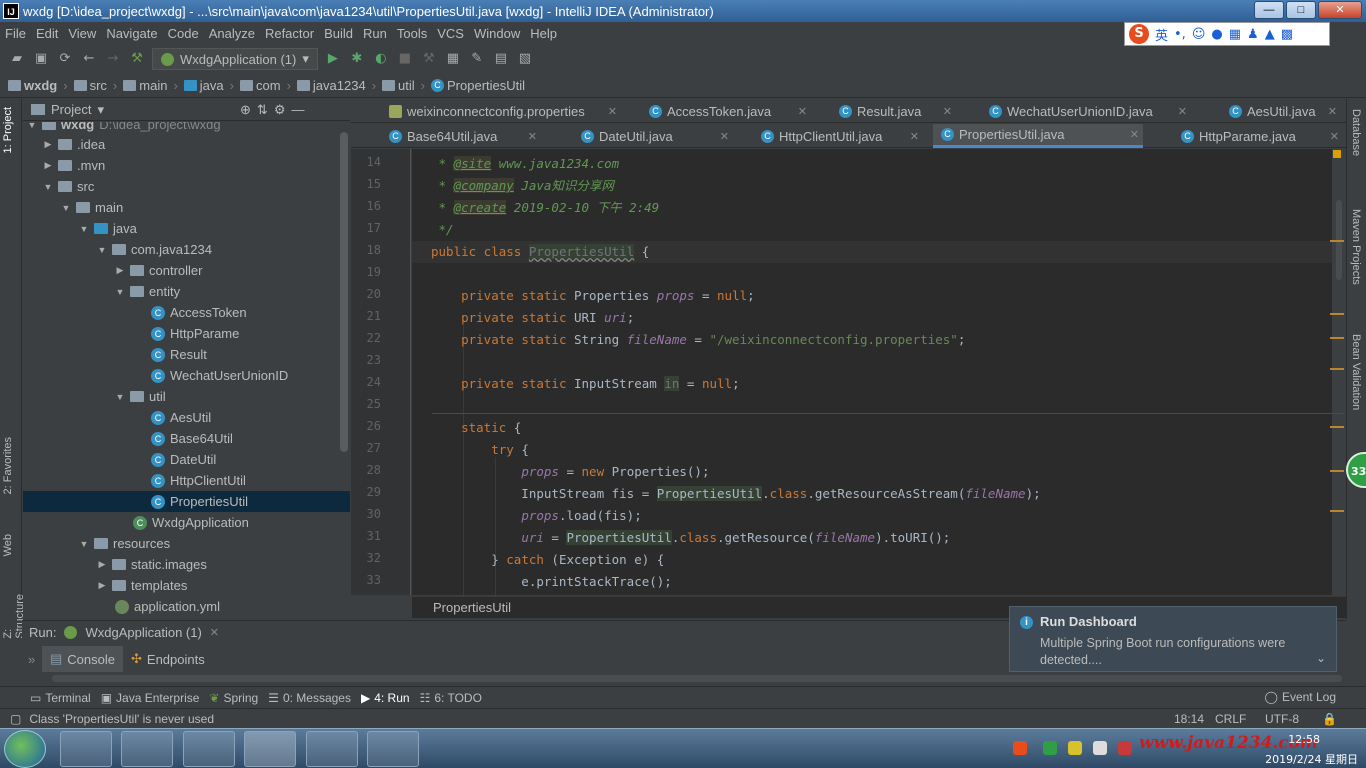 The image size is (1366, 768). Describe the element at coordinates (332, 749) in the screenshot. I see `taskbar-app-notepad` at that location.